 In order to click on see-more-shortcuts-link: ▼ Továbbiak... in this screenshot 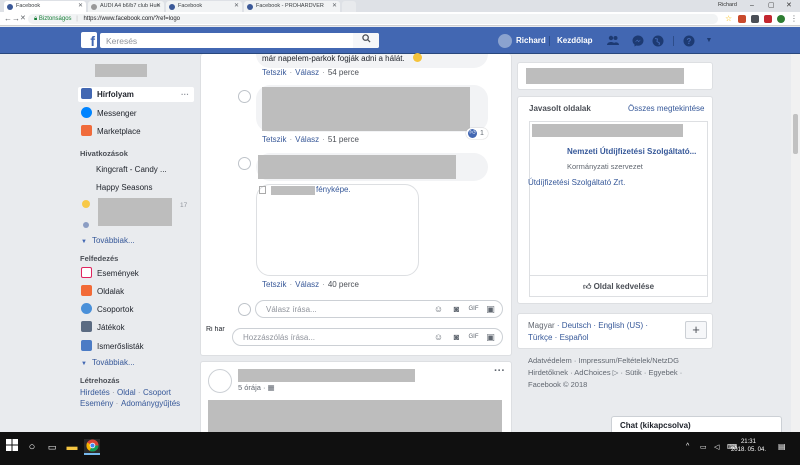, I will do `click(108, 240)`.